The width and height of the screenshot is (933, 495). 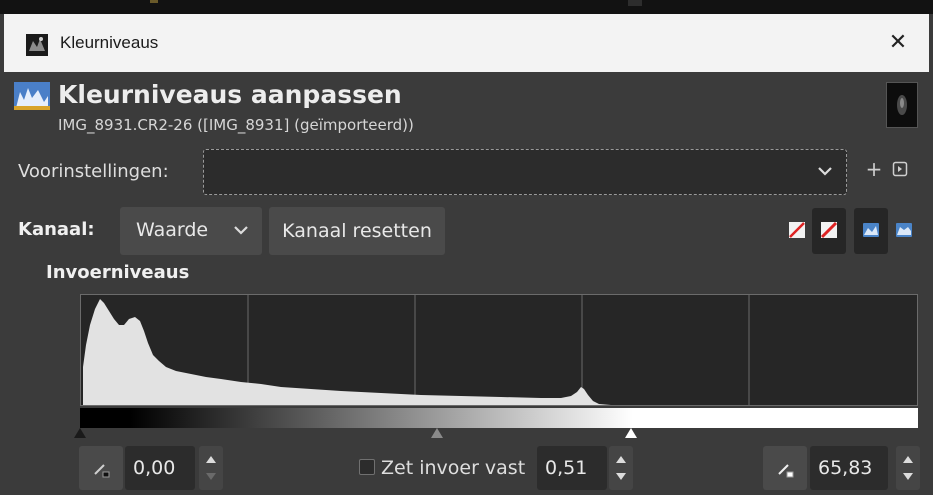 I want to click on gamma-spinner, so click(x=621, y=468).